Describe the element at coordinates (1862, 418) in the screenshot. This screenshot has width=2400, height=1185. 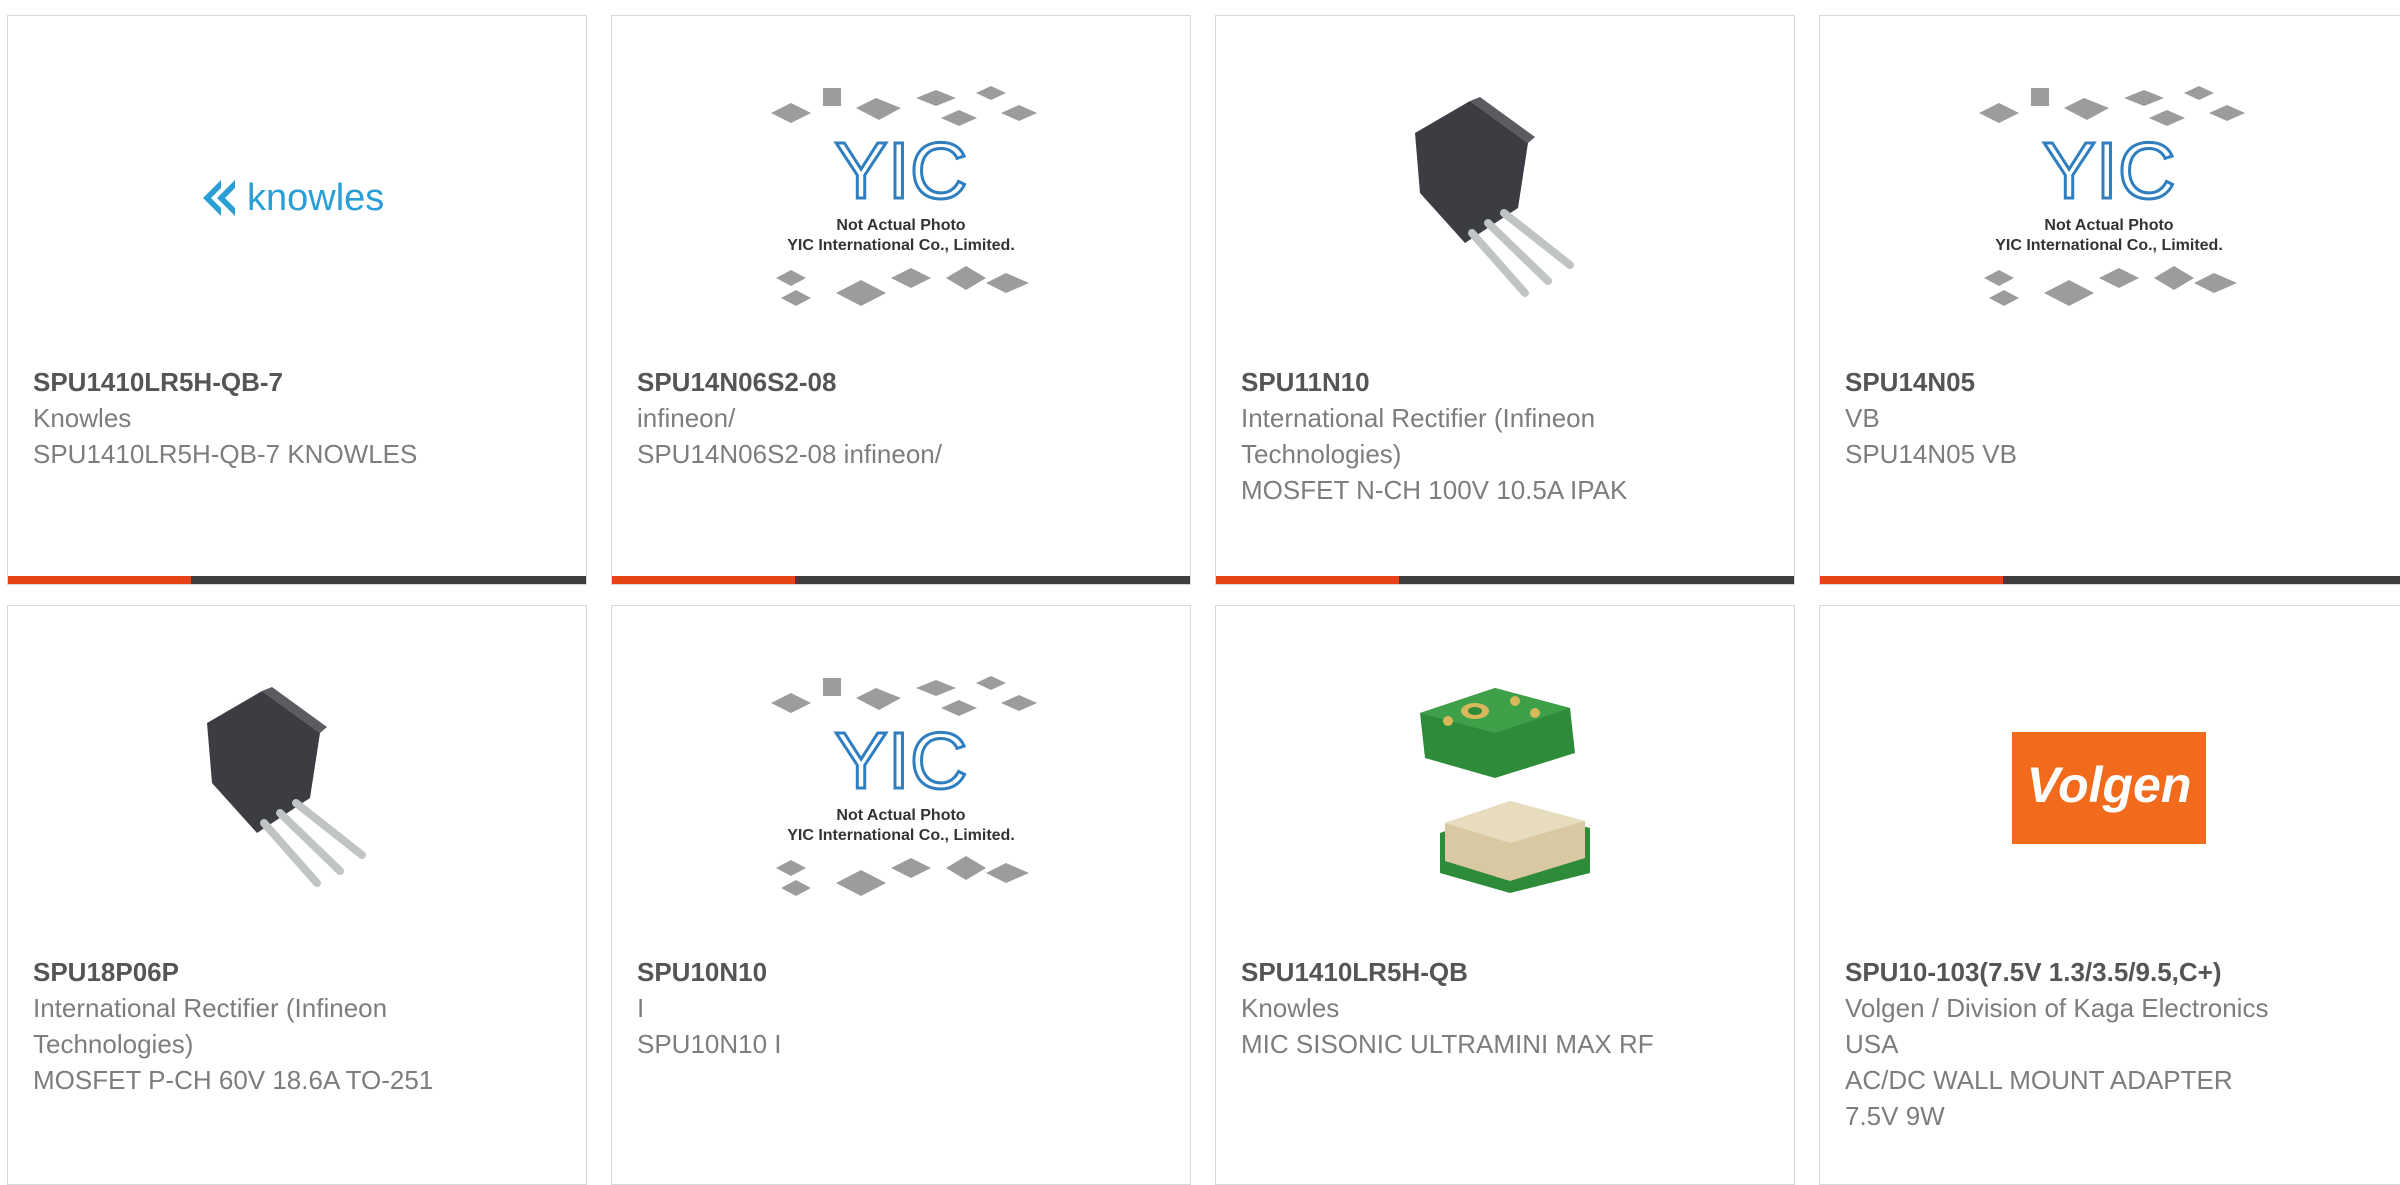
I see `manufacturer: VB` at that location.